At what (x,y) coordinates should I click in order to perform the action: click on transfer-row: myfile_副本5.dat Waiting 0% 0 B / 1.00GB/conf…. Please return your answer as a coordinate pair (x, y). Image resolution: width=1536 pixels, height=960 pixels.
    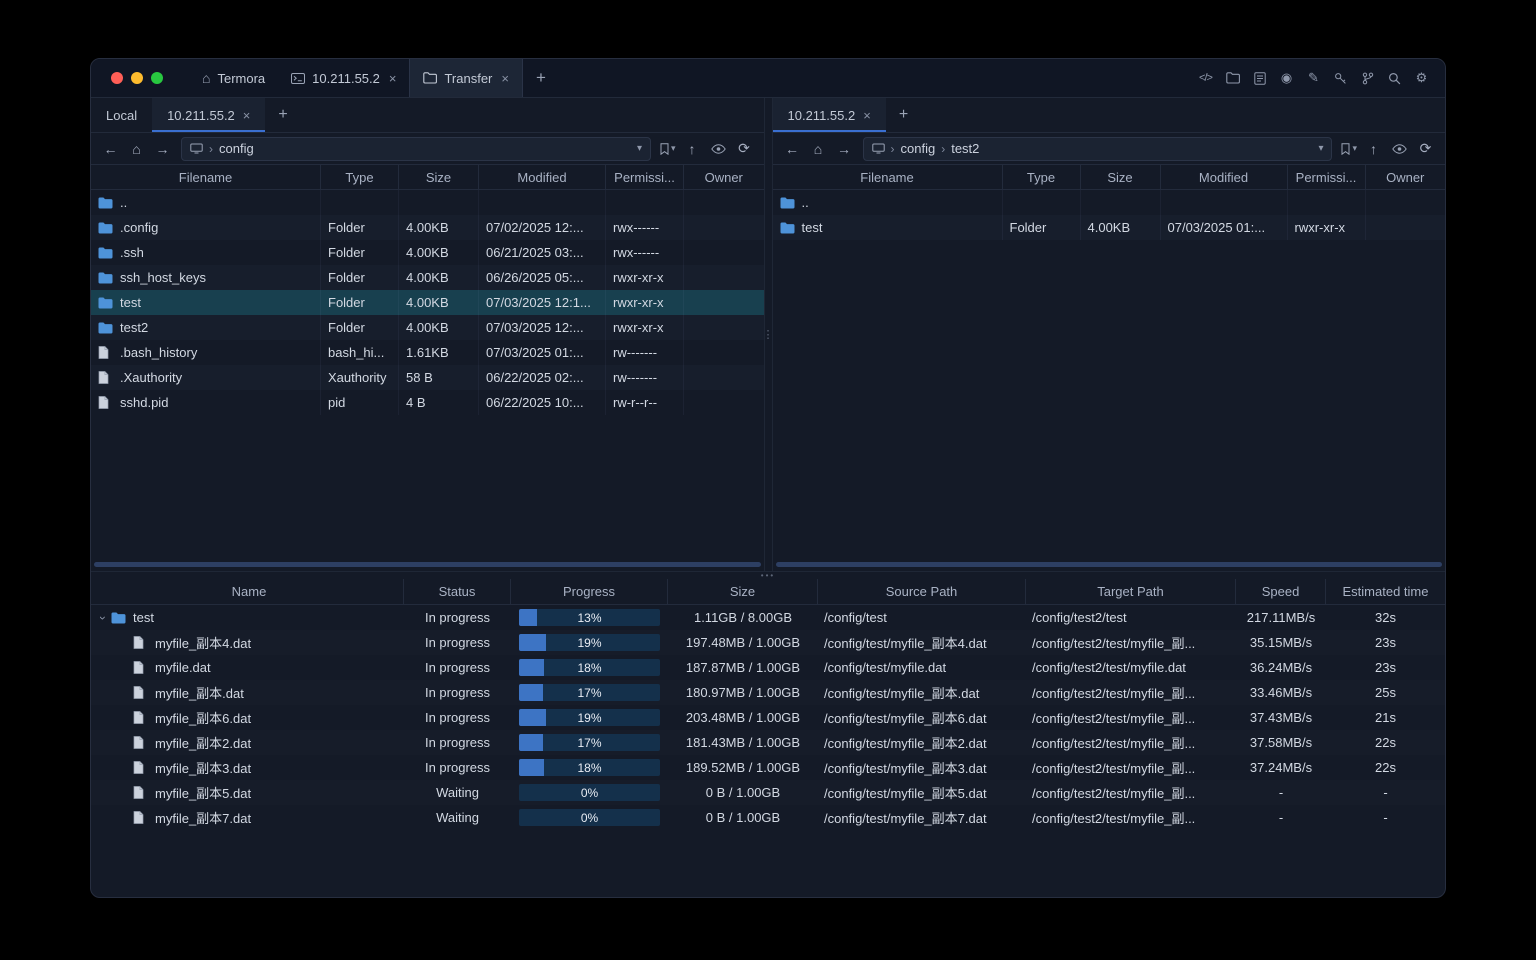
    Looking at the image, I should click on (768, 792).